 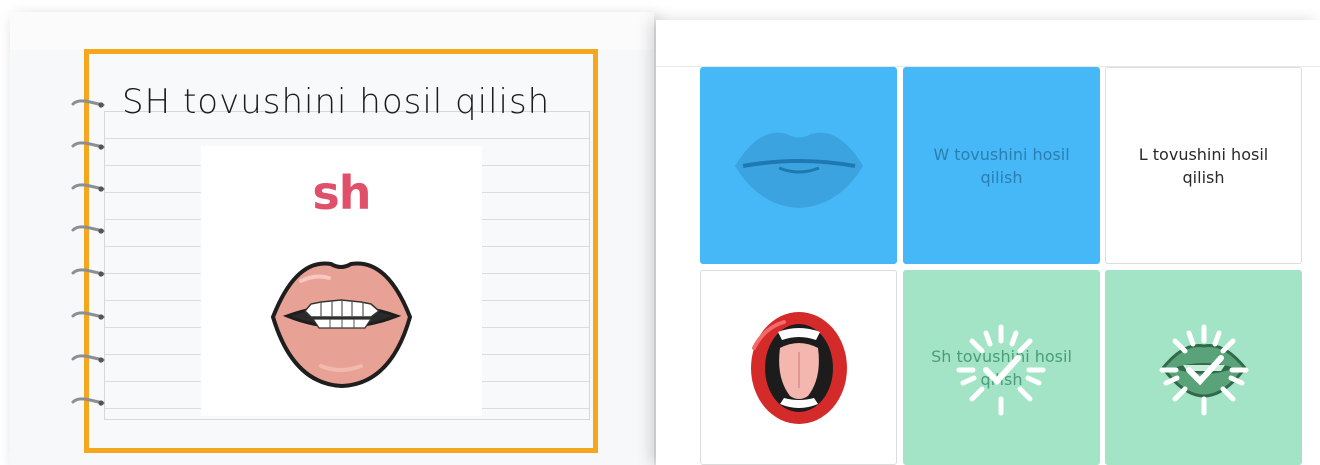 I want to click on tile-open-mouth-image, so click(x=798, y=367).